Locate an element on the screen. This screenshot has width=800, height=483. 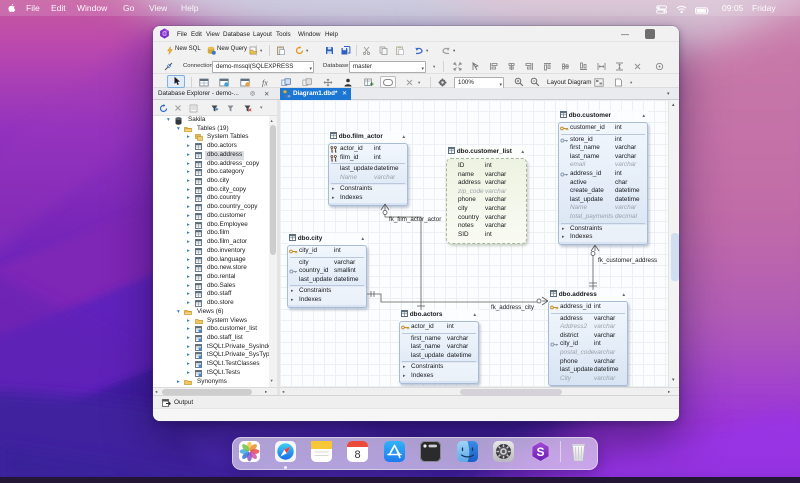
svg-text: 8 is located at coordinates (357, 455).